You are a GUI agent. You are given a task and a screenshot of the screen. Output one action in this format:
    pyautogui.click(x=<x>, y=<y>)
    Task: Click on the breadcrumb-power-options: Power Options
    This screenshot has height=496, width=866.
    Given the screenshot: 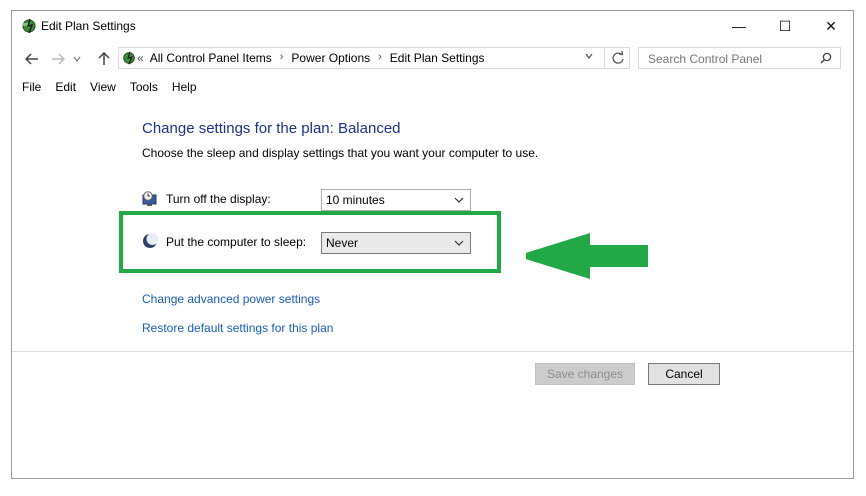 What is the action you would take?
    pyautogui.click(x=330, y=58)
    